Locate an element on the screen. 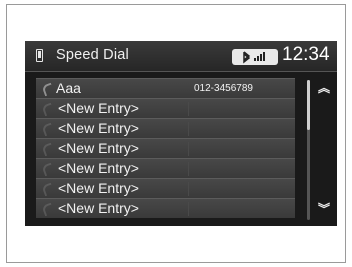 The width and height of the screenshot is (352, 267). scroll-down-icon: ︾ is located at coordinates (324, 208).